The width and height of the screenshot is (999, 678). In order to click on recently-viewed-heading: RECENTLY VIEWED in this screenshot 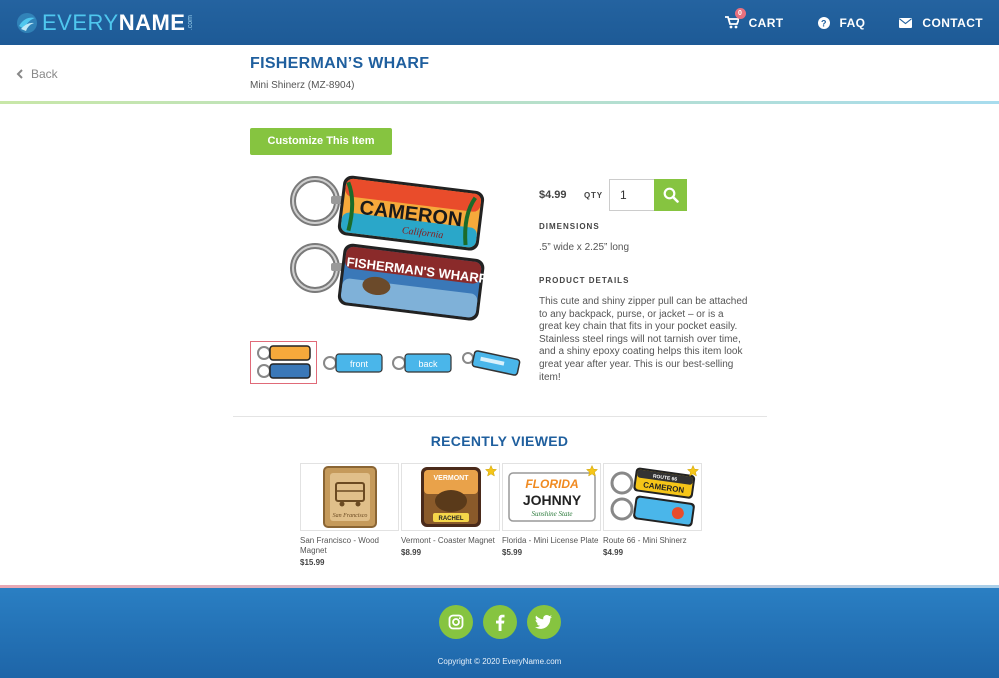, I will do `click(499, 441)`.